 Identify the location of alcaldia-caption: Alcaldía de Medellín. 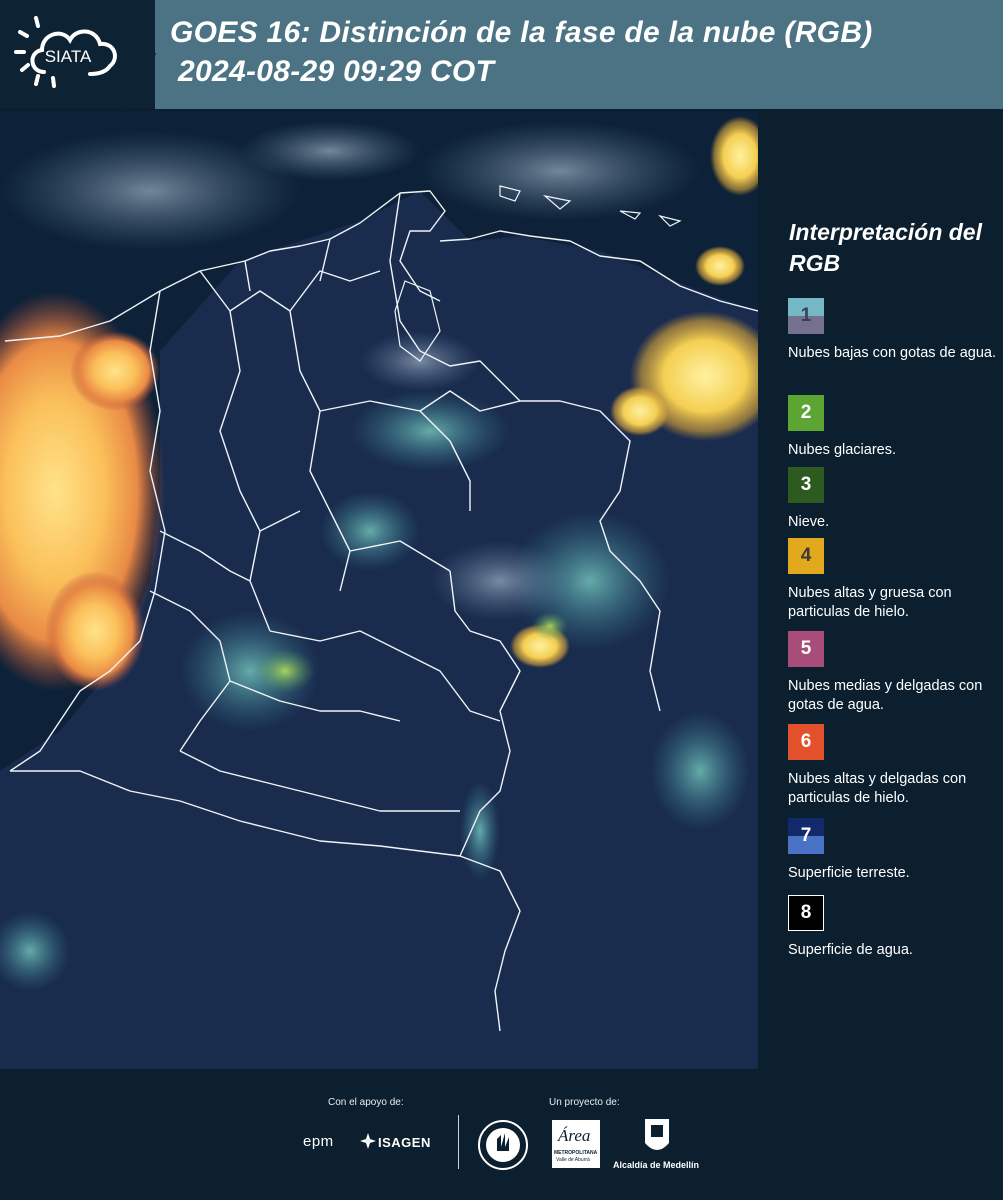
(656, 1165).